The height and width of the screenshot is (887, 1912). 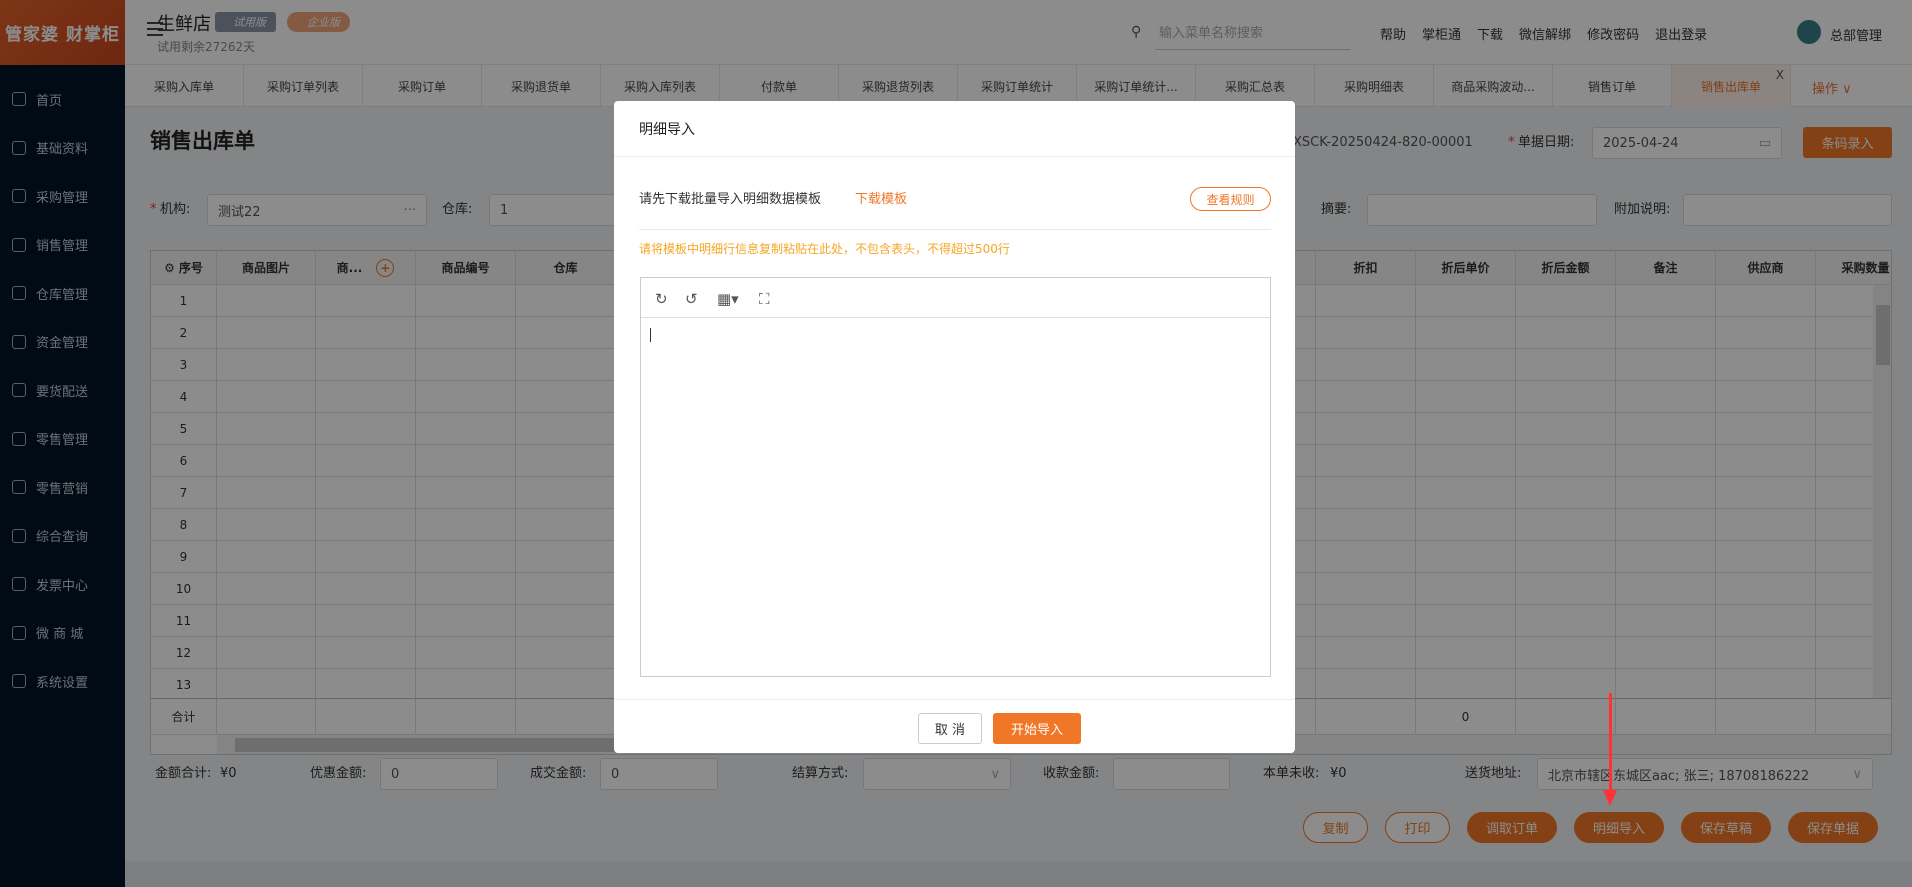 I want to click on paste-note: 请将模板中明细行信息复制粘贴在此处，不包含表头，不得超过500行, so click(x=824, y=249).